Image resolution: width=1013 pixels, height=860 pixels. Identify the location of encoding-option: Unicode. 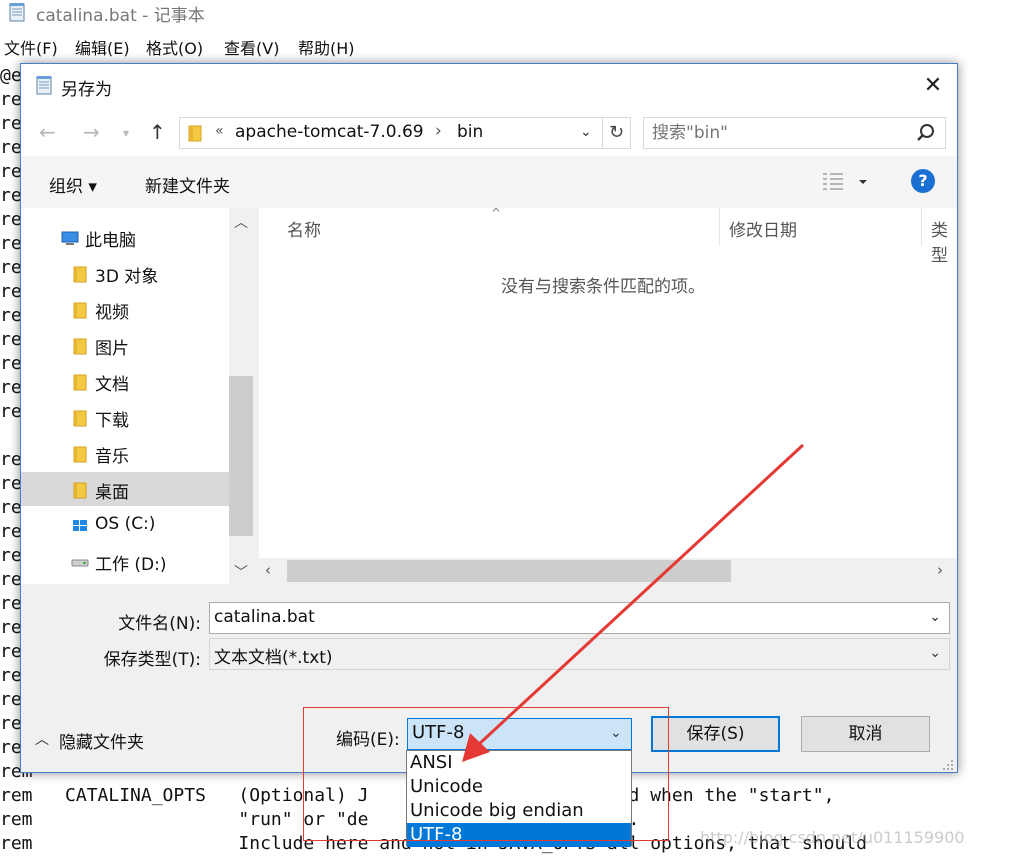
(519, 787).